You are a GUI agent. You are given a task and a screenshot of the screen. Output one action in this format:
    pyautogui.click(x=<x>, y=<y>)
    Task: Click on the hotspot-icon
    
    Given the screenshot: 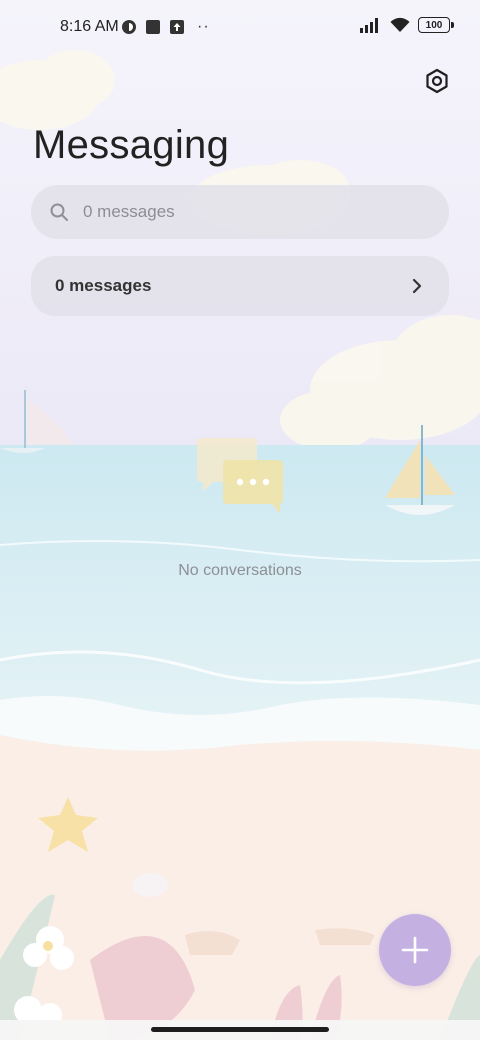 What is the action you would take?
    pyautogui.click(x=129, y=27)
    